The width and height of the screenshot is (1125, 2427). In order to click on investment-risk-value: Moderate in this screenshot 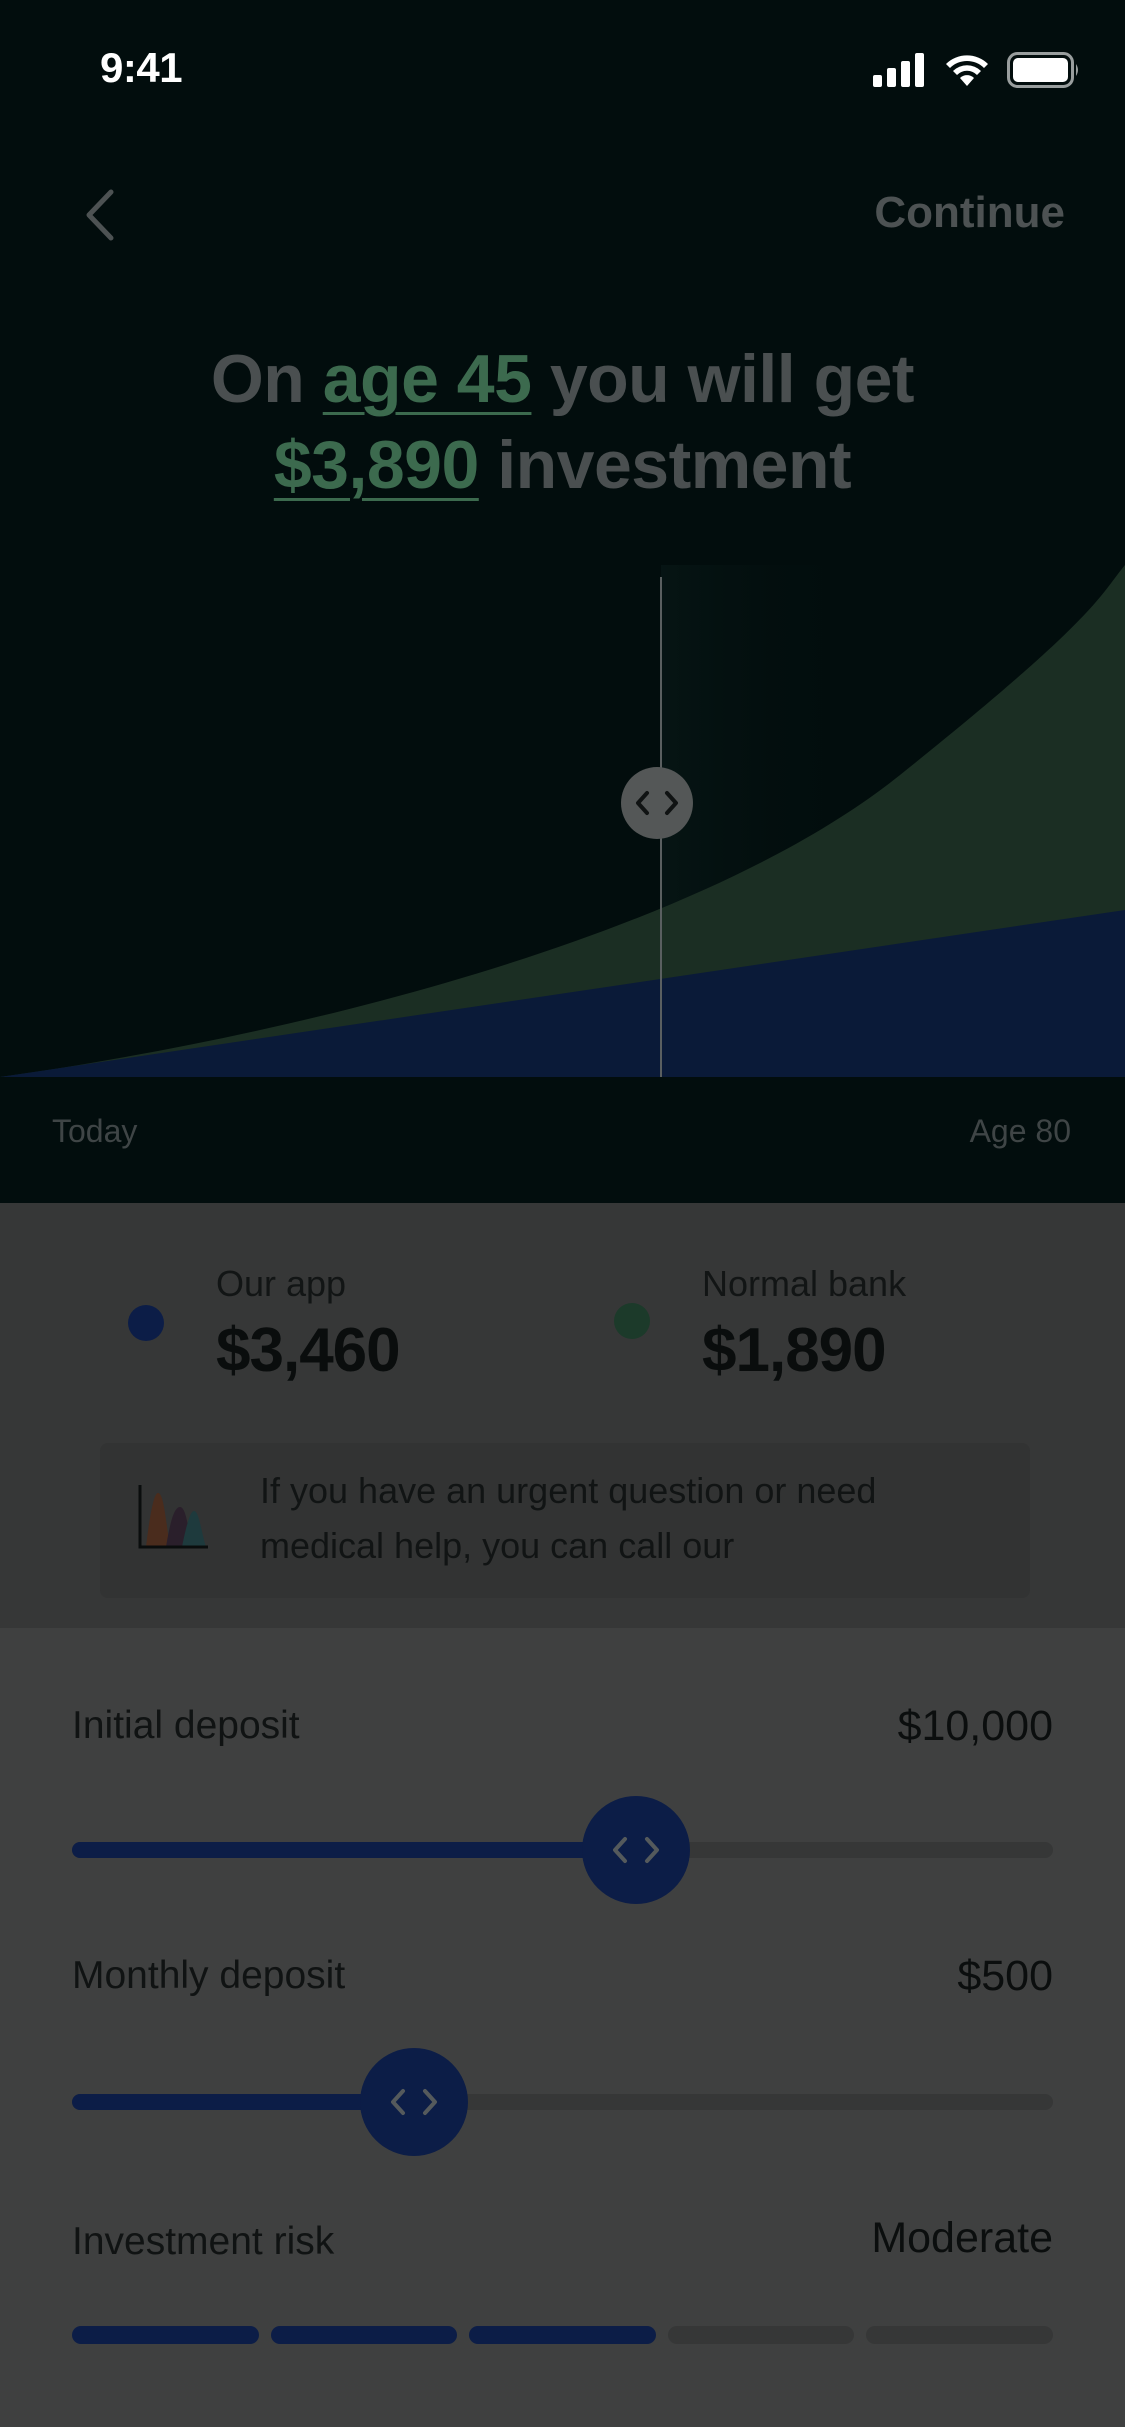, I will do `click(962, 2238)`.